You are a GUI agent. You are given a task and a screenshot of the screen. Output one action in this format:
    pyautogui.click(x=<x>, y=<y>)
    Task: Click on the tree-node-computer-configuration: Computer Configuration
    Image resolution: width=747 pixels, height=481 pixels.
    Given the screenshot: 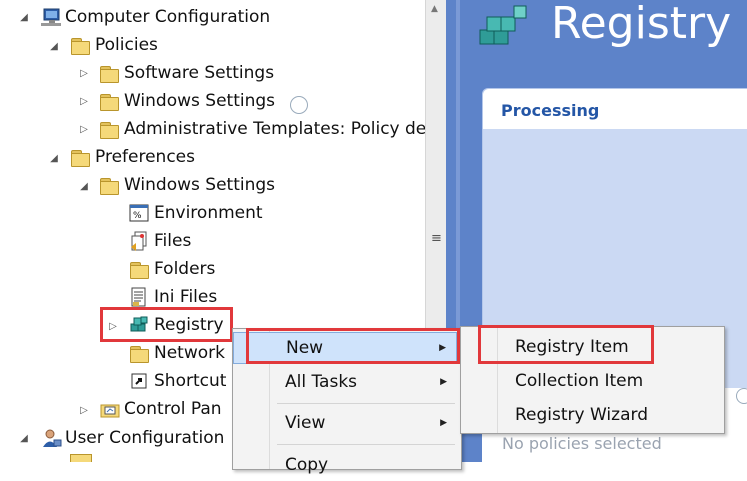 What is the action you would take?
    pyautogui.click(x=155, y=17)
    